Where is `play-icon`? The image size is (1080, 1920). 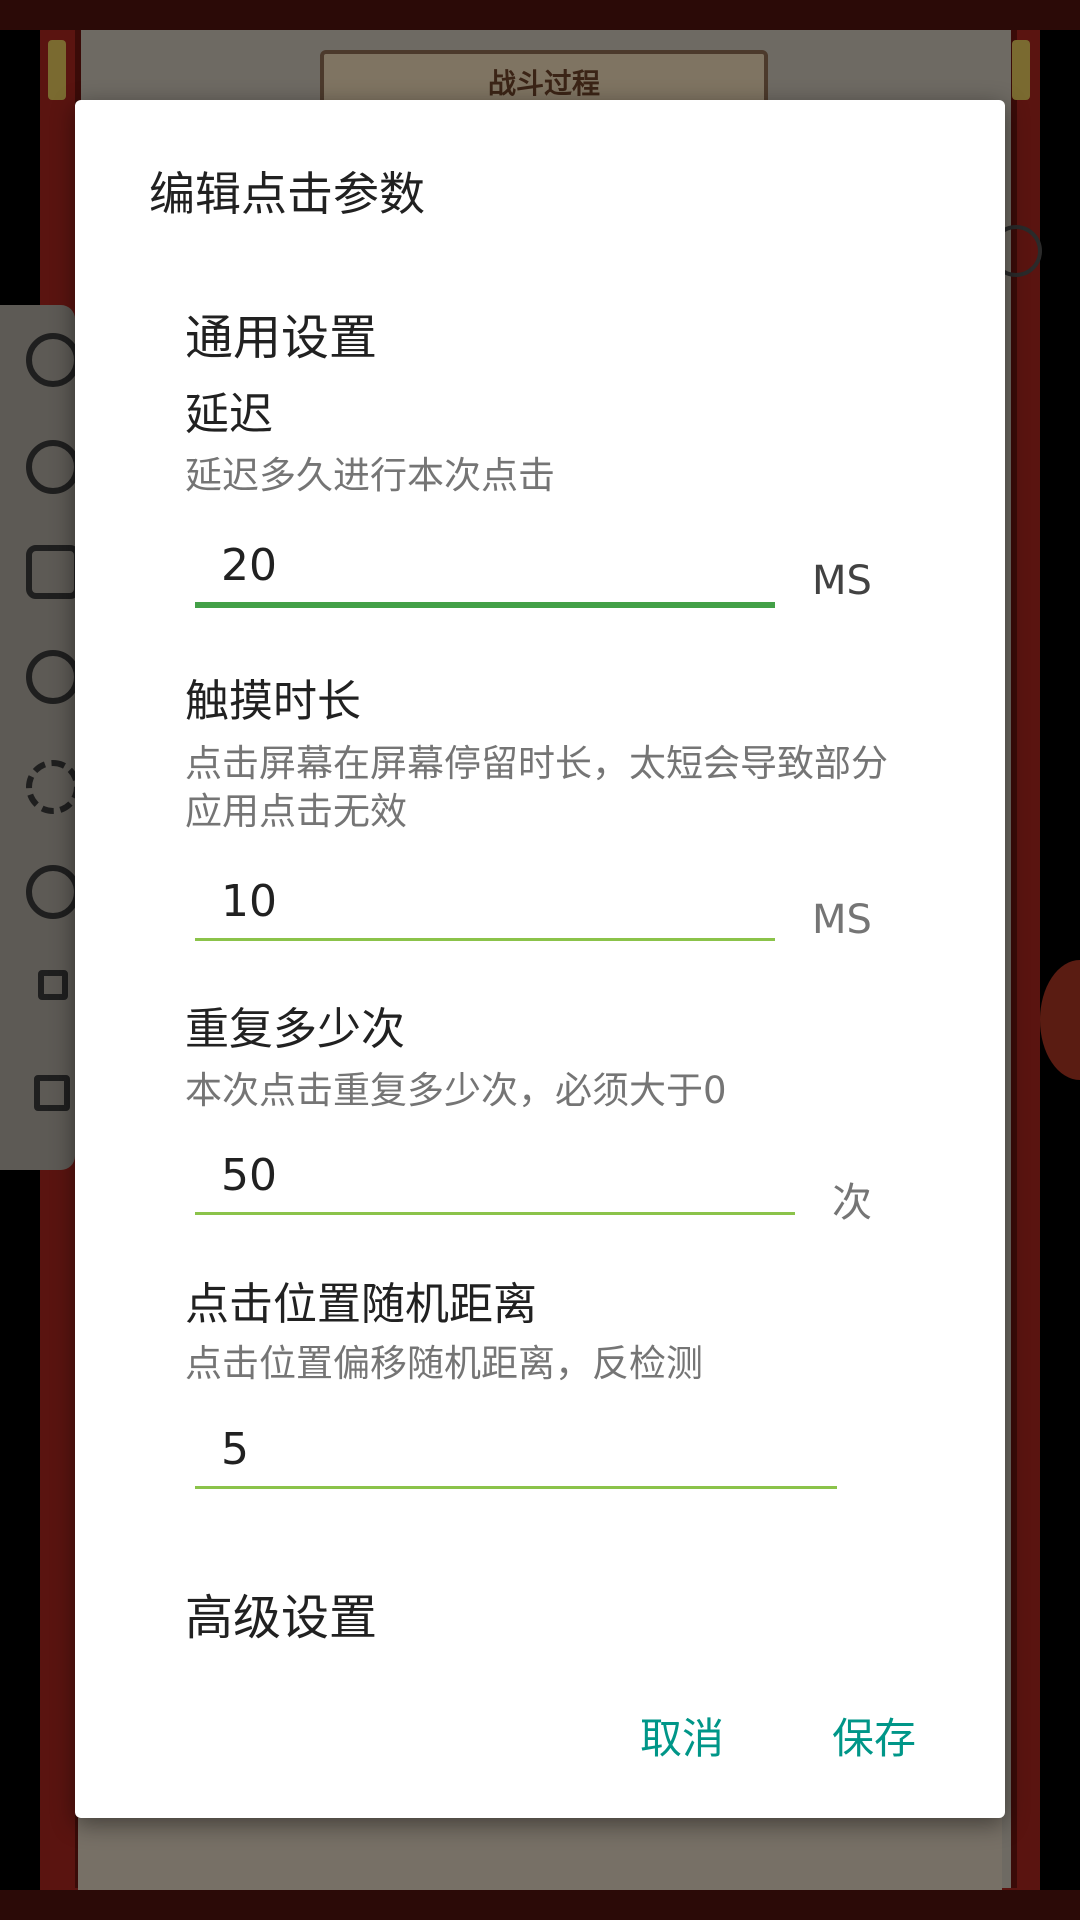 play-icon is located at coordinates (53, 360).